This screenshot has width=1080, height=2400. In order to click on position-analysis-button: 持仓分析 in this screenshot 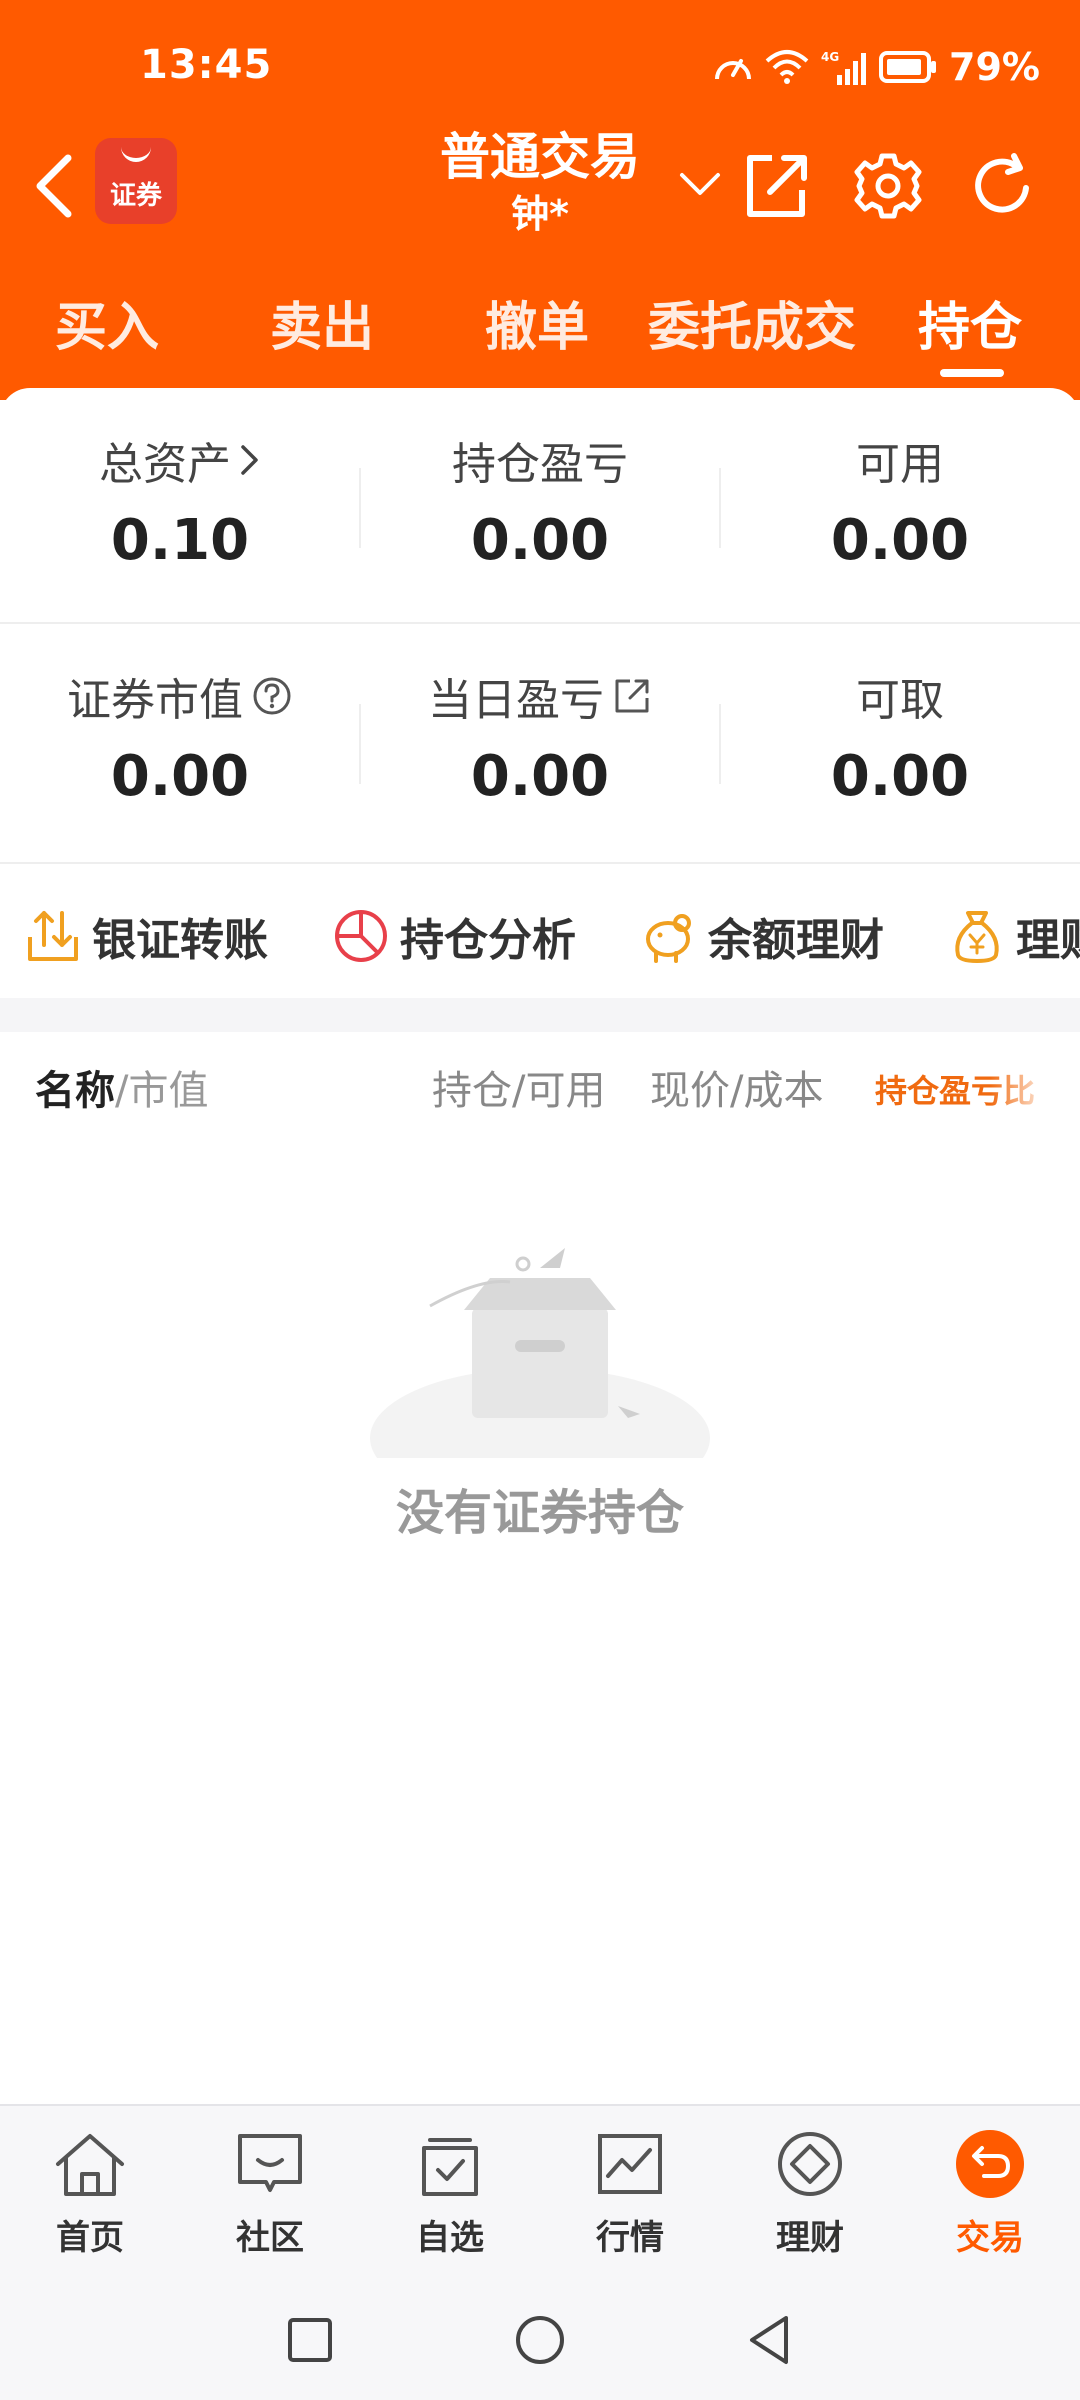, I will do `click(454, 936)`.